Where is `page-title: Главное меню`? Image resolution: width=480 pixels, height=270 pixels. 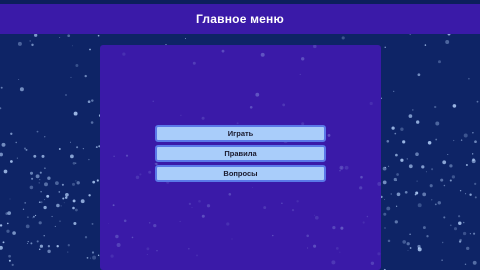 page-title: Главное меню is located at coordinates (240, 19).